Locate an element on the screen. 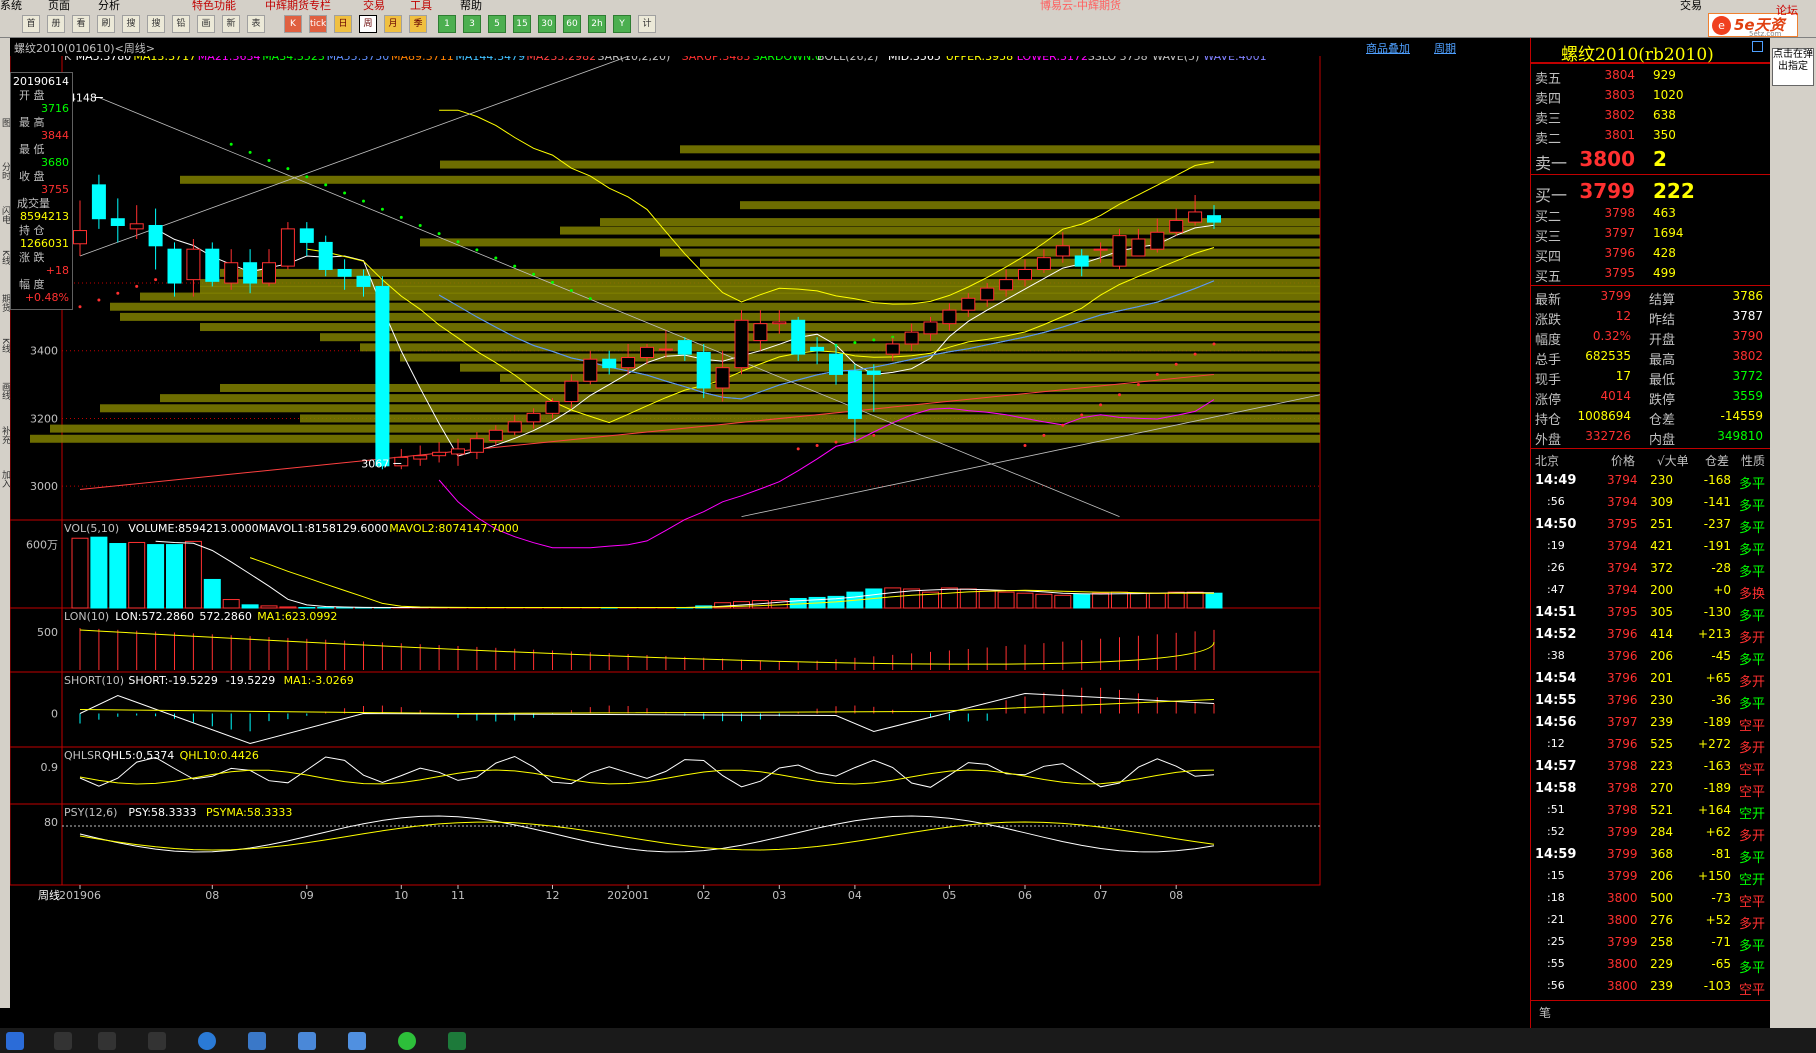 This screenshot has width=1816, height=1053. menu-item: 页面 is located at coordinates (59, 5).